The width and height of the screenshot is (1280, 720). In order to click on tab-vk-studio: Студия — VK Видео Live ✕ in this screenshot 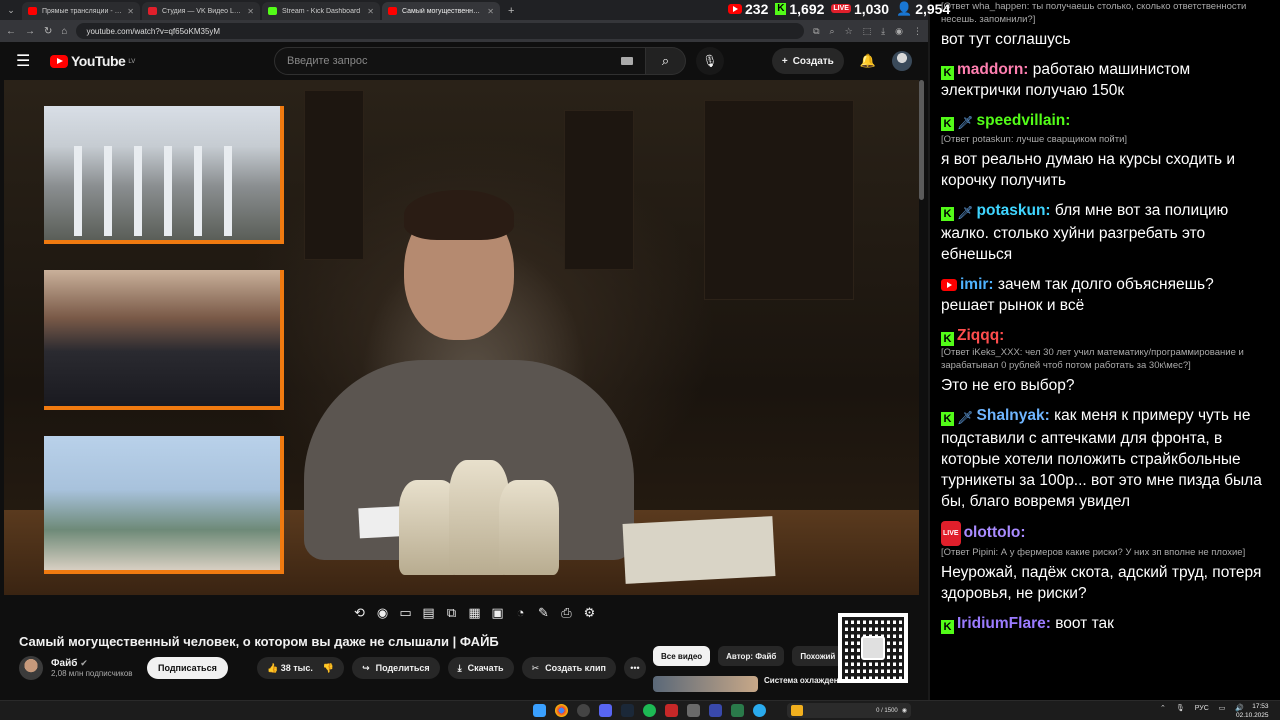, I will do `click(201, 11)`.